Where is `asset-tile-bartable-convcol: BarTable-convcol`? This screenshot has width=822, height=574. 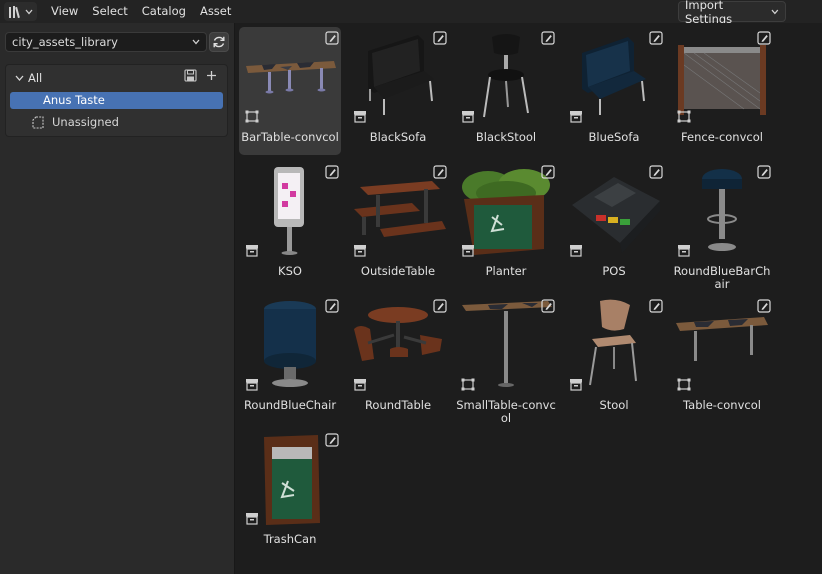 asset-tile-bartable-convcol: BarTable-convcol is located at coordinates (290, 91).